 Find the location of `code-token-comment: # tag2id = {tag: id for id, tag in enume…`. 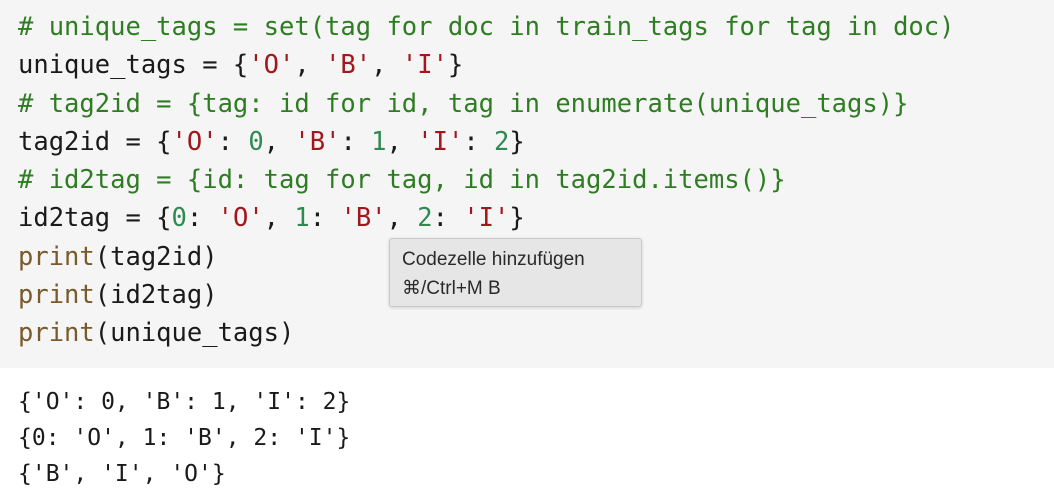

code-token-comment: # tag2id = {tag: id for id, tag in enume… is located at coordinates (463, 103).